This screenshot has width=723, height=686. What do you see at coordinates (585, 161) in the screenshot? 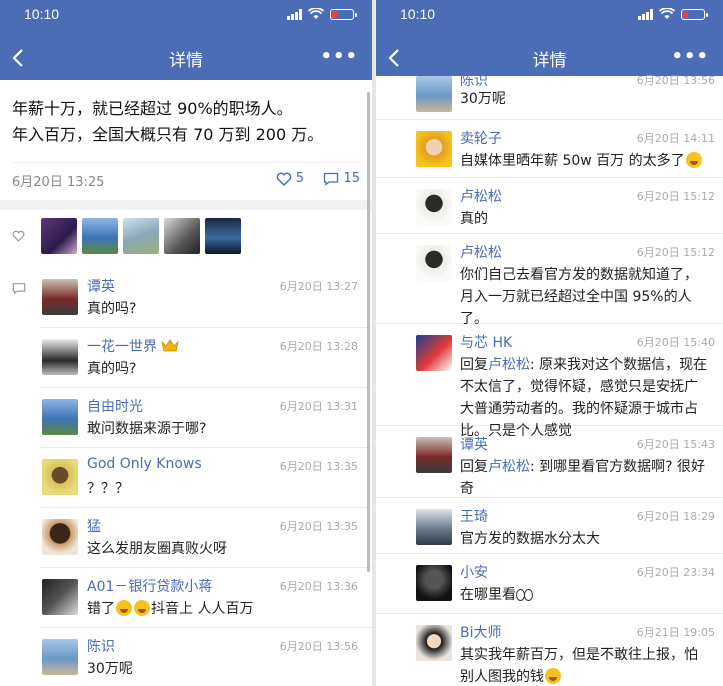
I see `comment-text: 自媒体里晒年薪 50w 百万 的太多了` at bounding box center [585, 161].